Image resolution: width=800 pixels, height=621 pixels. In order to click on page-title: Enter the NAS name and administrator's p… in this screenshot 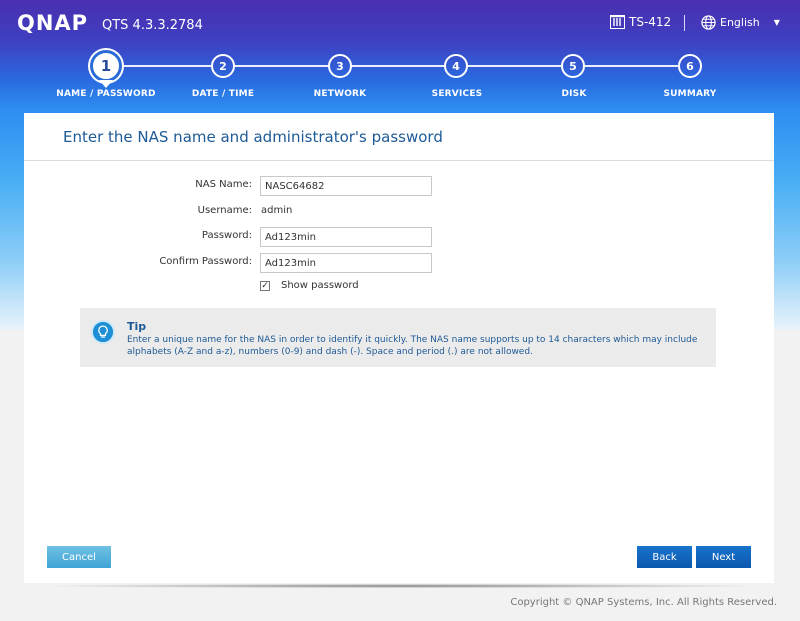, I will do `click(253, 137)`.